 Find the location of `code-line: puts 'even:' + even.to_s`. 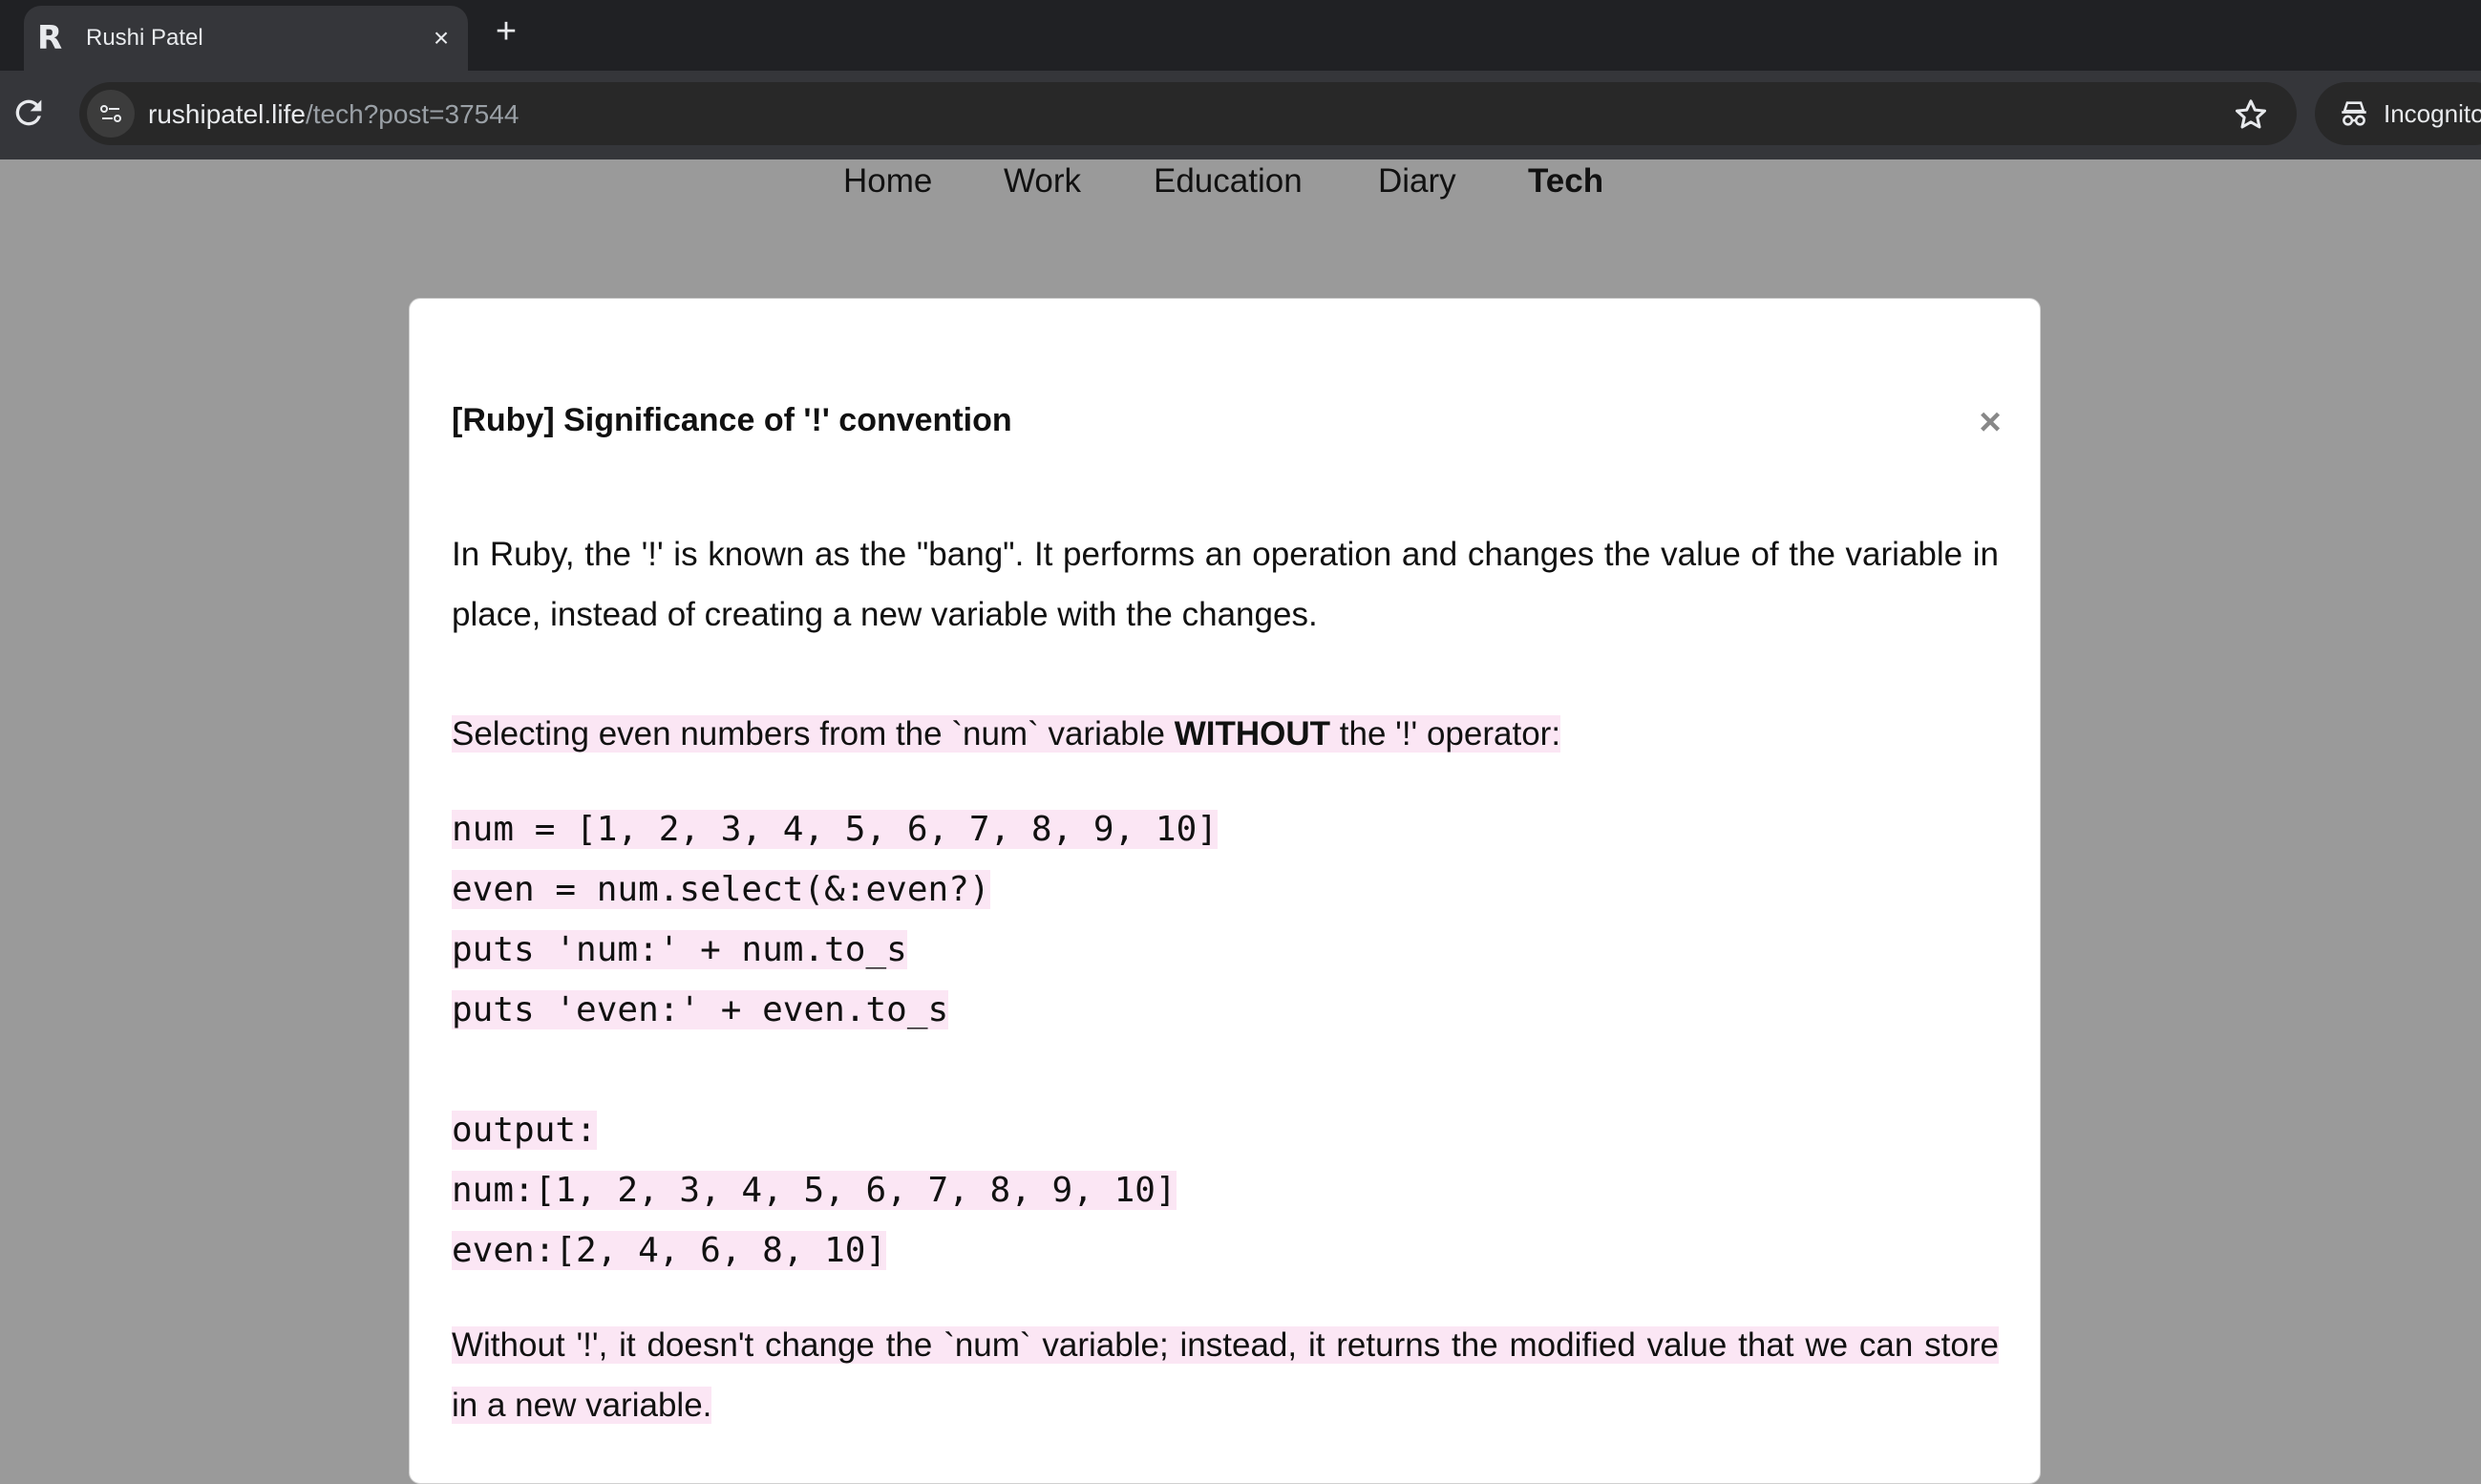

code-line: puts 'even:' + even.to_s is located at coordinates (701, 1010).